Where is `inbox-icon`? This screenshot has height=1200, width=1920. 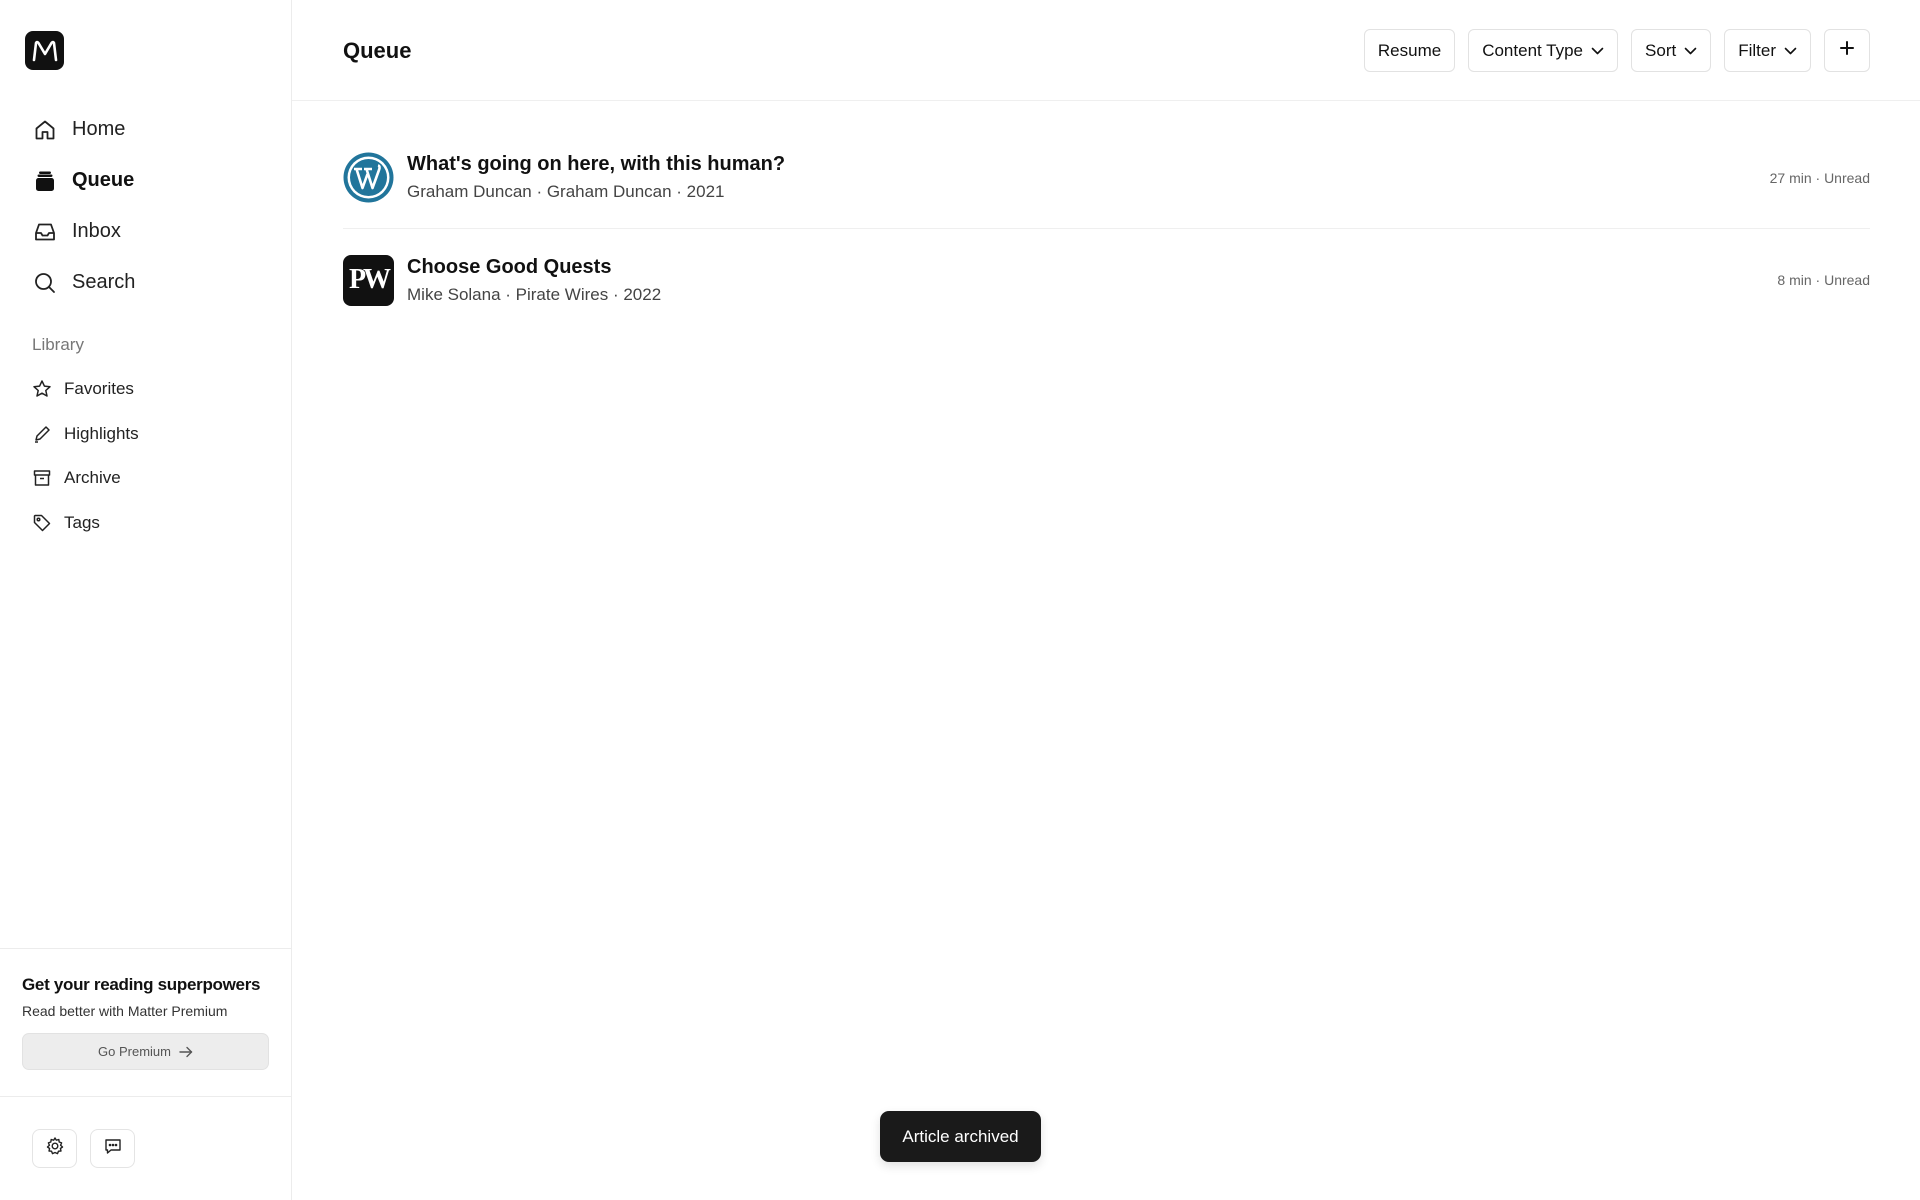
inbox-icon is located at coordinates (45, 232).